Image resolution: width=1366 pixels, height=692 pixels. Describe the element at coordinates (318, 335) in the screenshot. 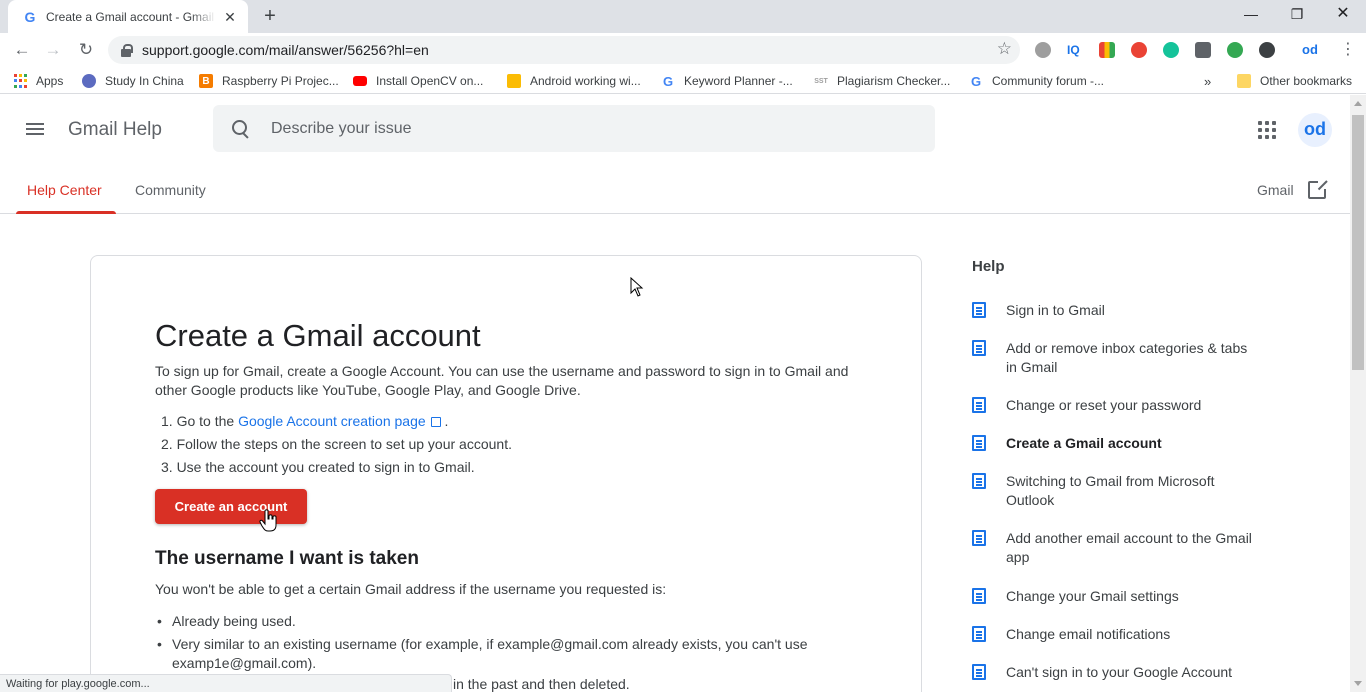

I see `page-title: Create a Gmail account` at that location.